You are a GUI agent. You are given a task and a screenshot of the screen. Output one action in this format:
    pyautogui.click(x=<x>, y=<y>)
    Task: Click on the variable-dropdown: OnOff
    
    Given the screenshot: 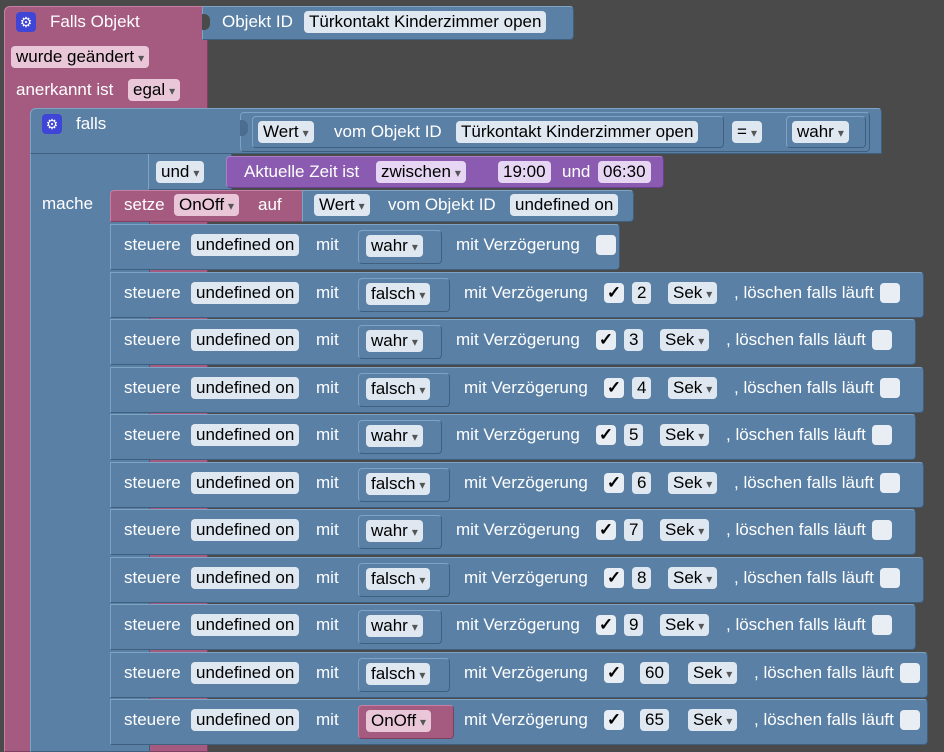 What is the action you would take?
    pyautogui.click(x=207, y=205)
    